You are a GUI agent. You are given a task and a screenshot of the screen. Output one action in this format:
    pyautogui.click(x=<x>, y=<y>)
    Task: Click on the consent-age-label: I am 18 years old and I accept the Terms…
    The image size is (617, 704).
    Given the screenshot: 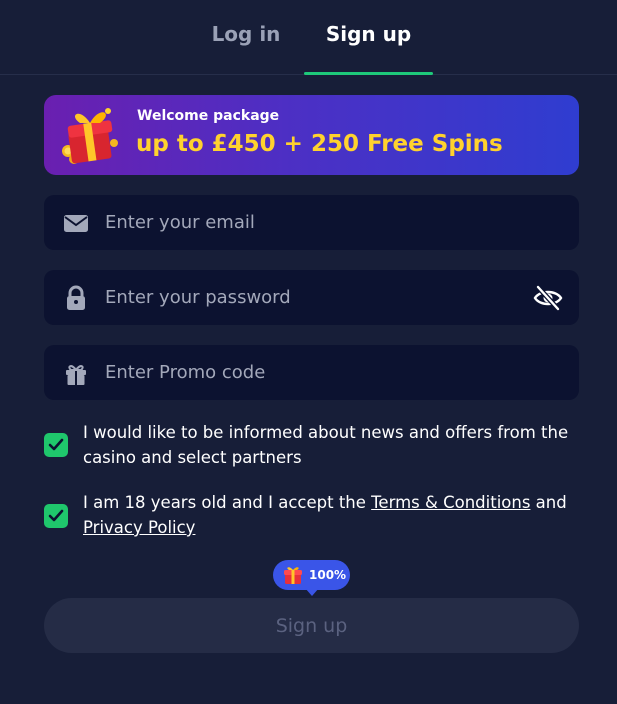 What is the action you would take?
    pyautogui.click(x=333, y=515)
    